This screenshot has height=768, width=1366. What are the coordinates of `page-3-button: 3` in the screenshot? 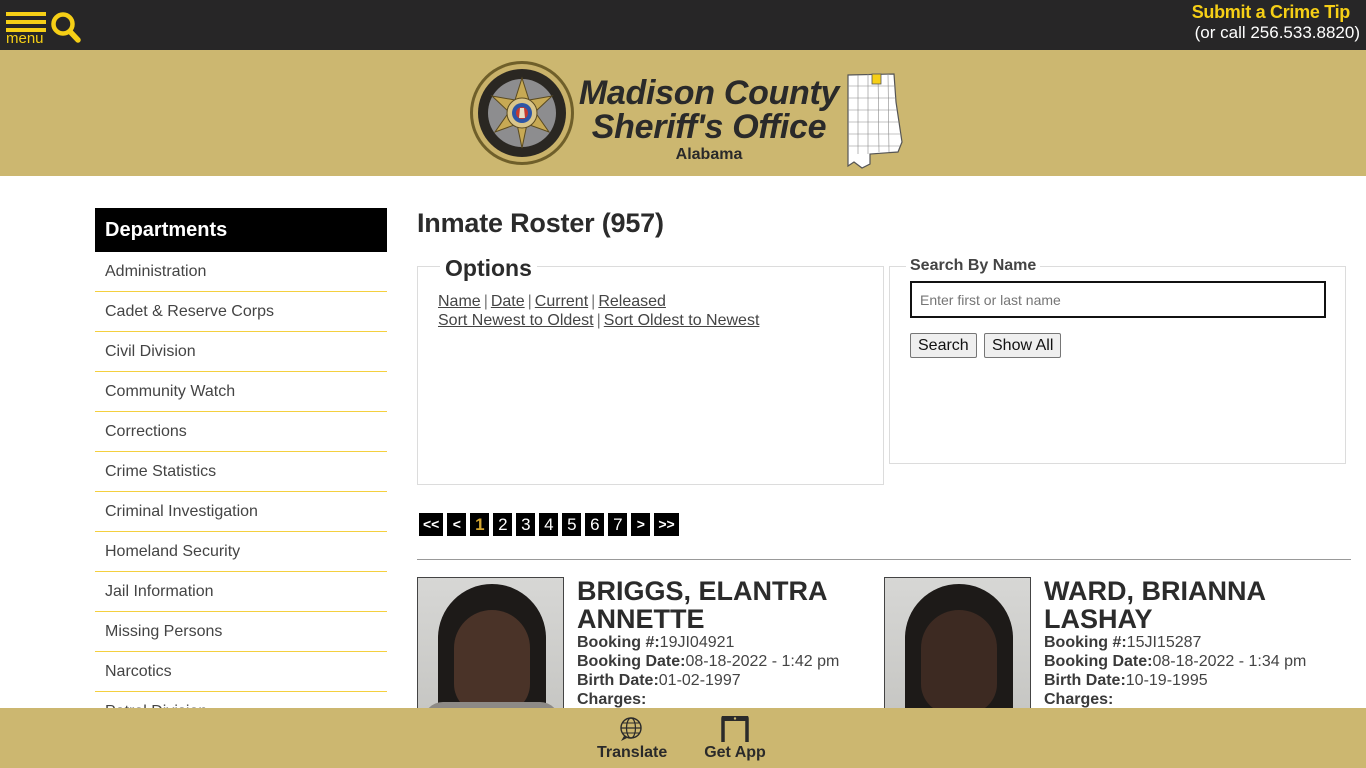 It's located at (526, 524).